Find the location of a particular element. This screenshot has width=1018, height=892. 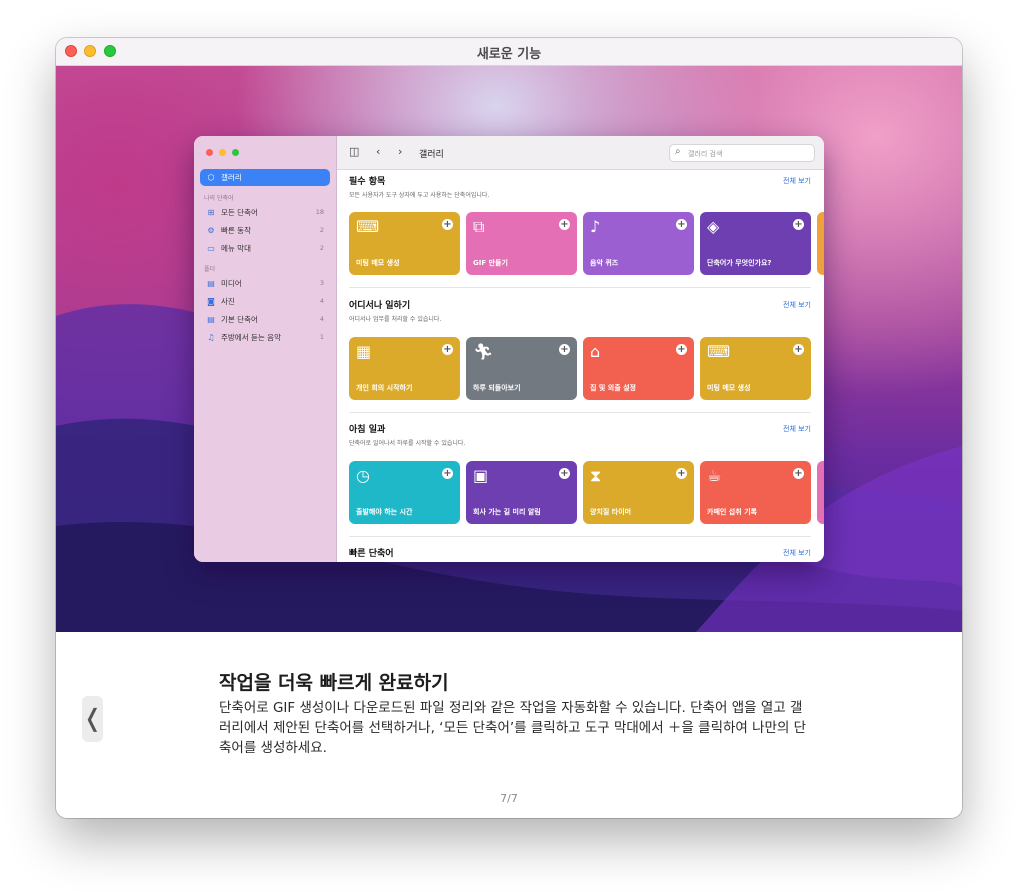

music-note-icon: ♫ is located at coordinates (211, 337).